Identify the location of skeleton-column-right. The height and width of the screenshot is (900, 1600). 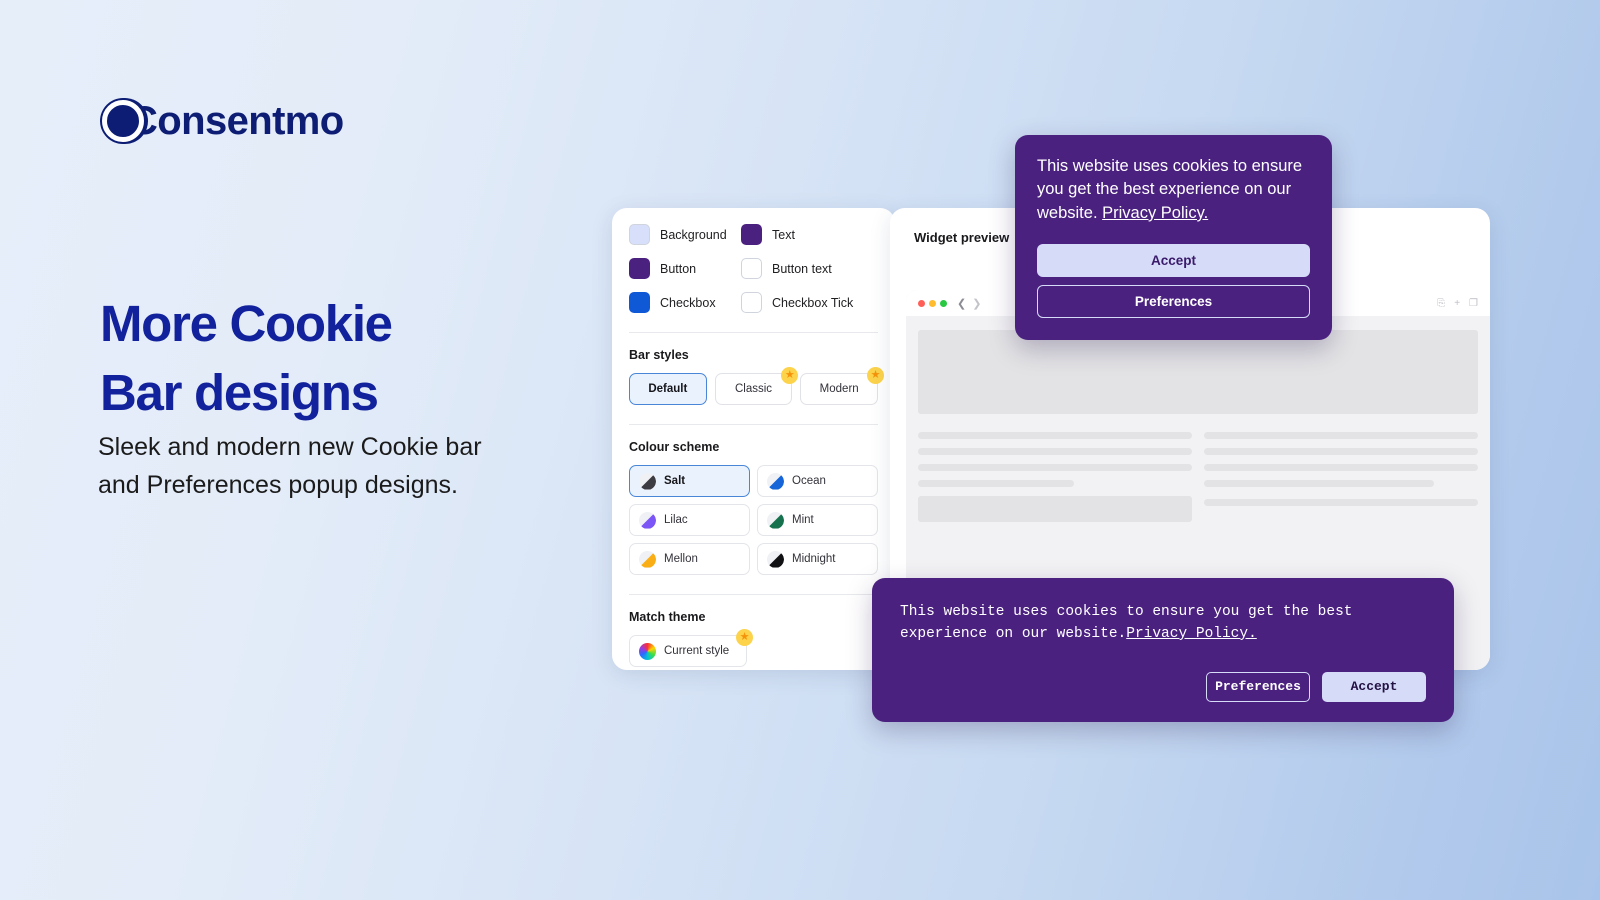
(1341, 477).